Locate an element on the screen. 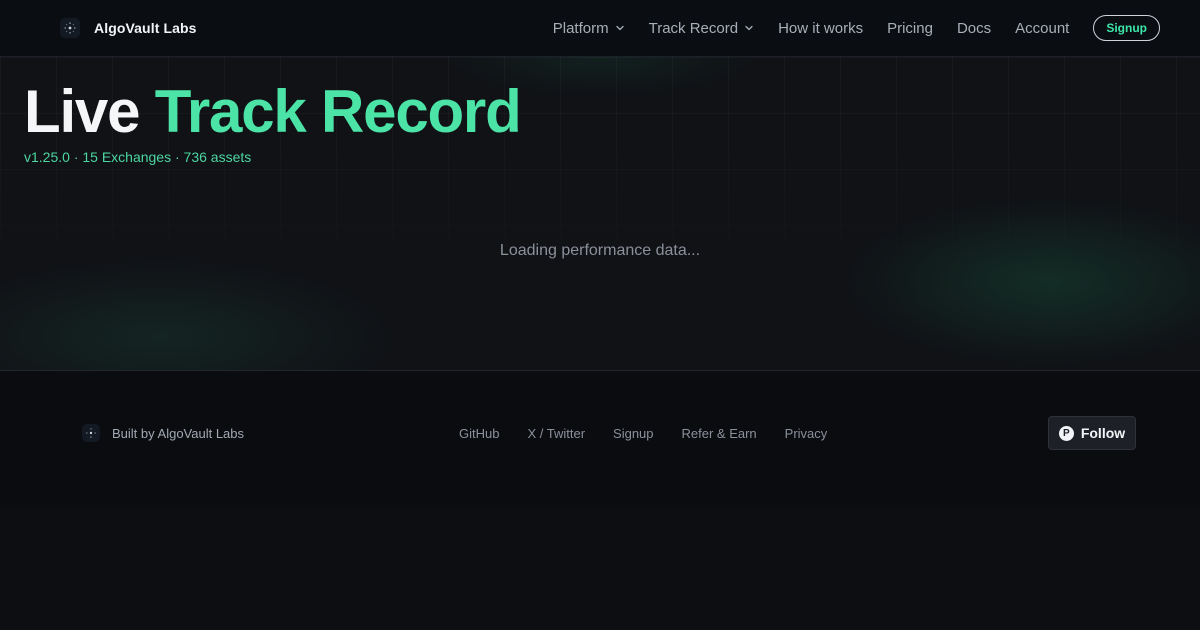 The width and height of the screenshot is (1200, 630). follow-label: Follow is located at coordinates (1103, 433).